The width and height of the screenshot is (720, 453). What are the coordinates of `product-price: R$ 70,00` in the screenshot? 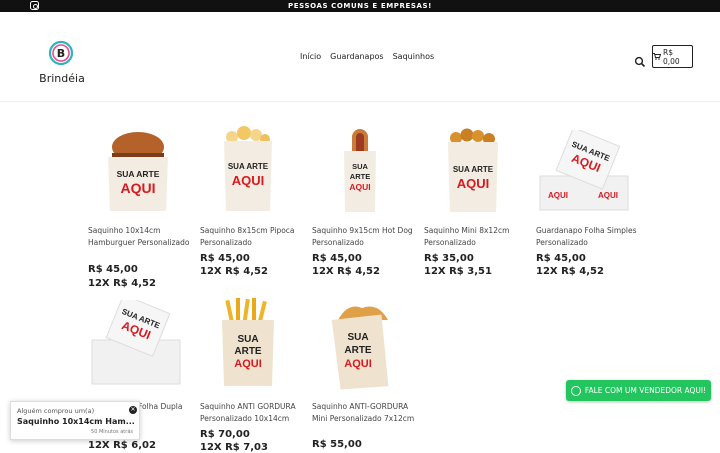 It's located at (225, 434).